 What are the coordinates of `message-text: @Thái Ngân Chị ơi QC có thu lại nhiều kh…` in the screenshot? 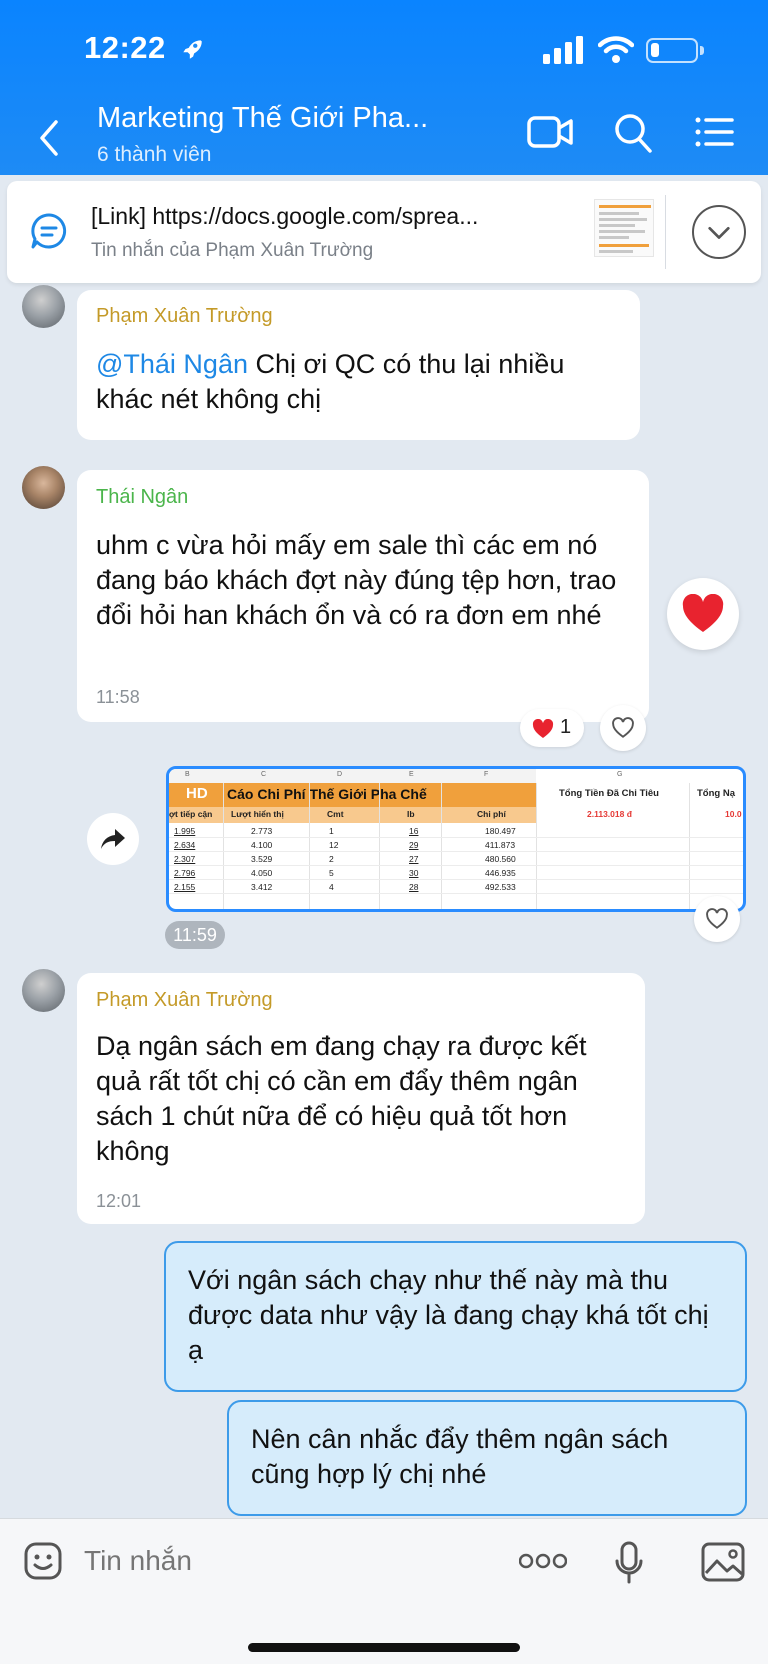 It's located at (330, 381).